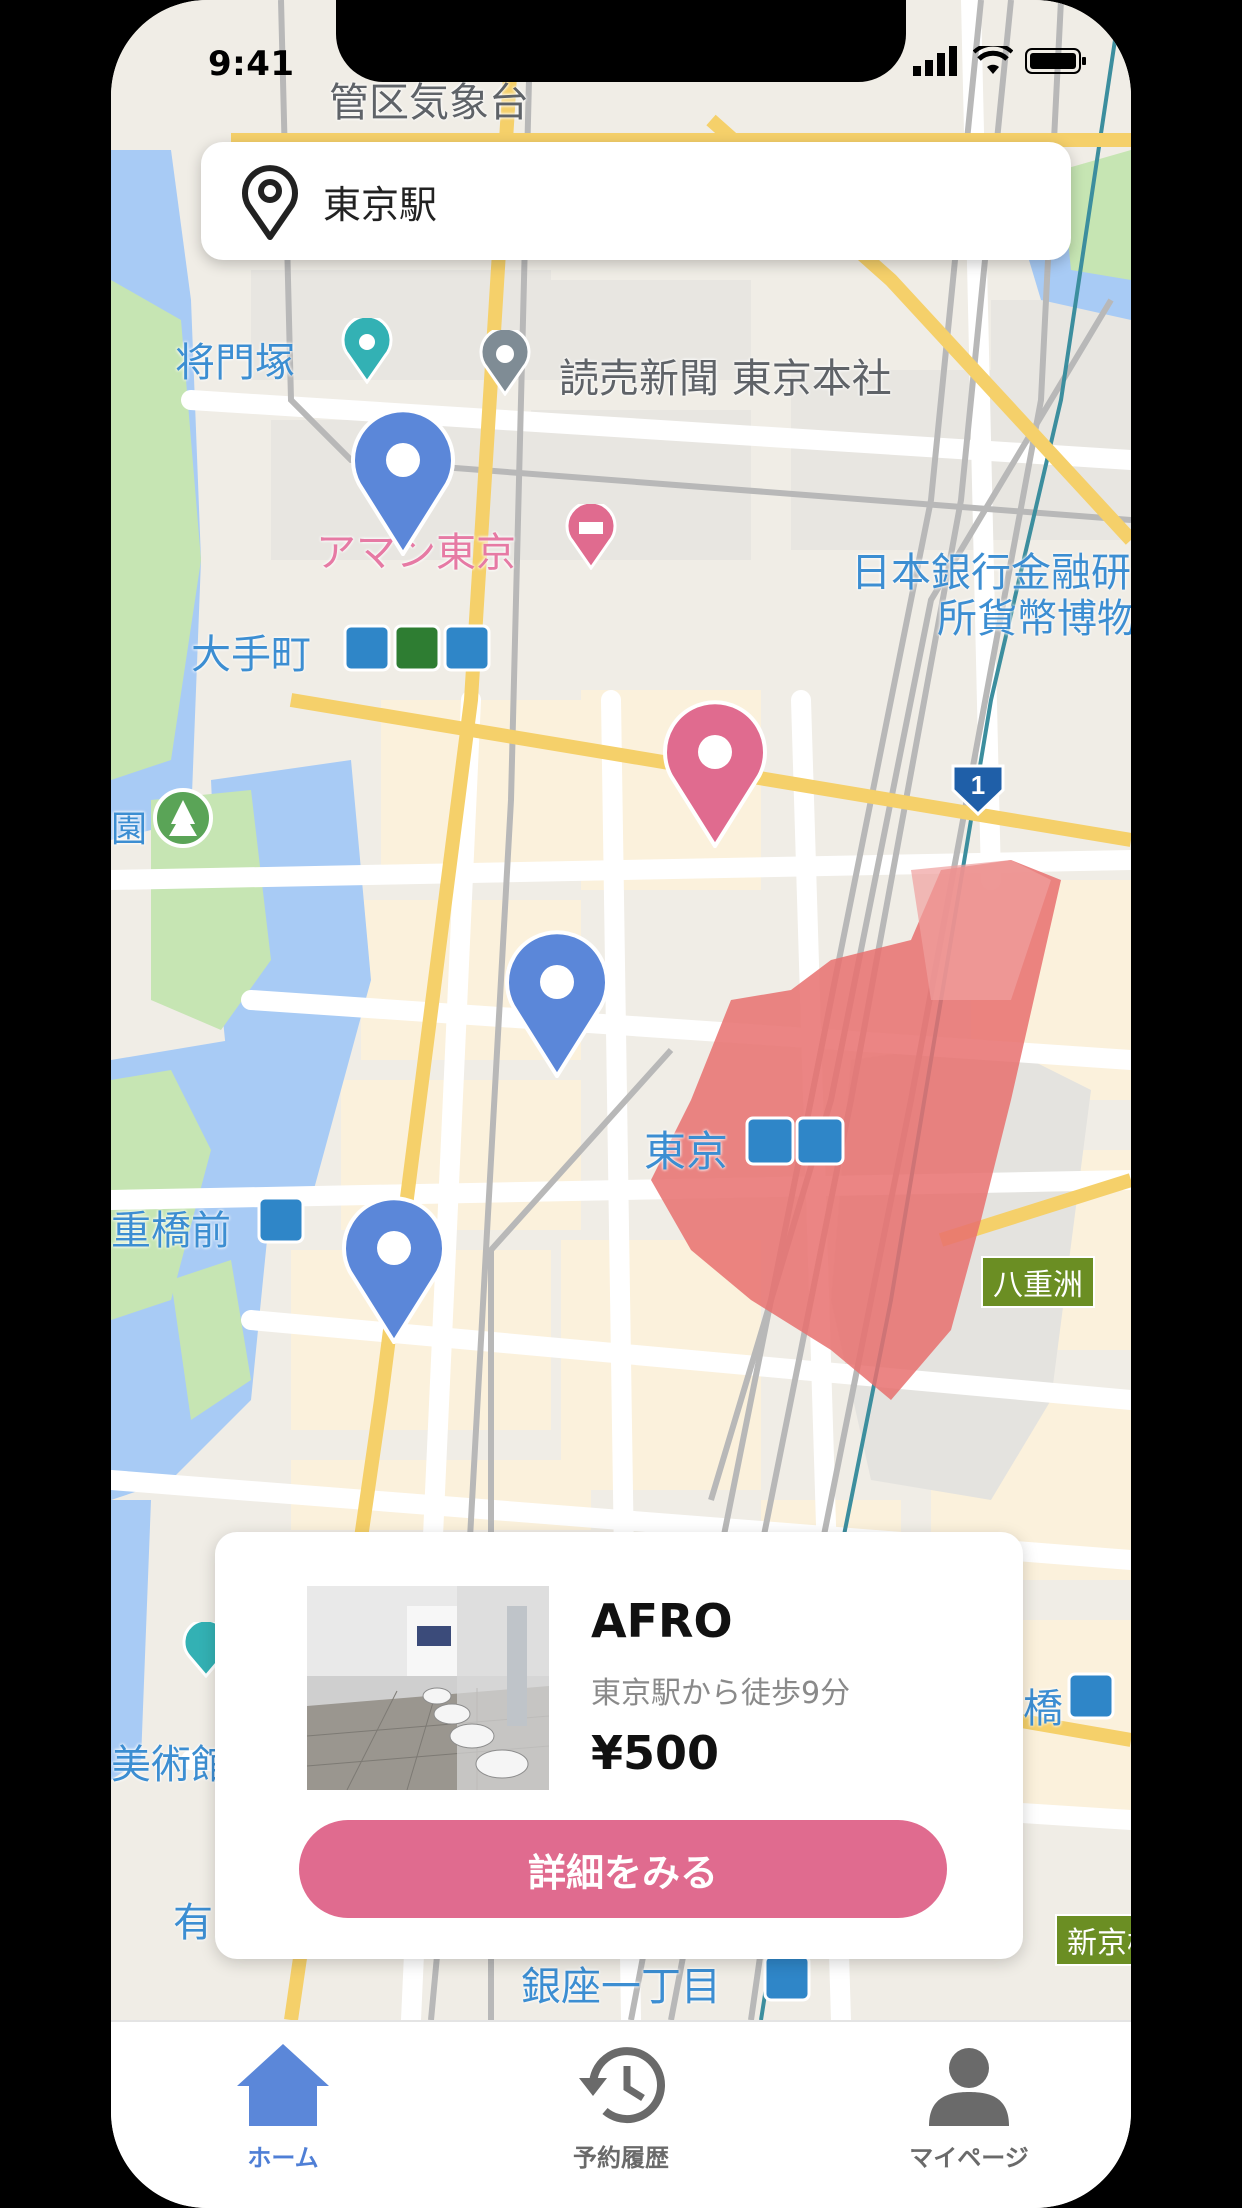  What do you see at coordinates (281, 1220) in the screenshot?
I see `metro-icon-nijubashi` at bounding box center [281, 1220].